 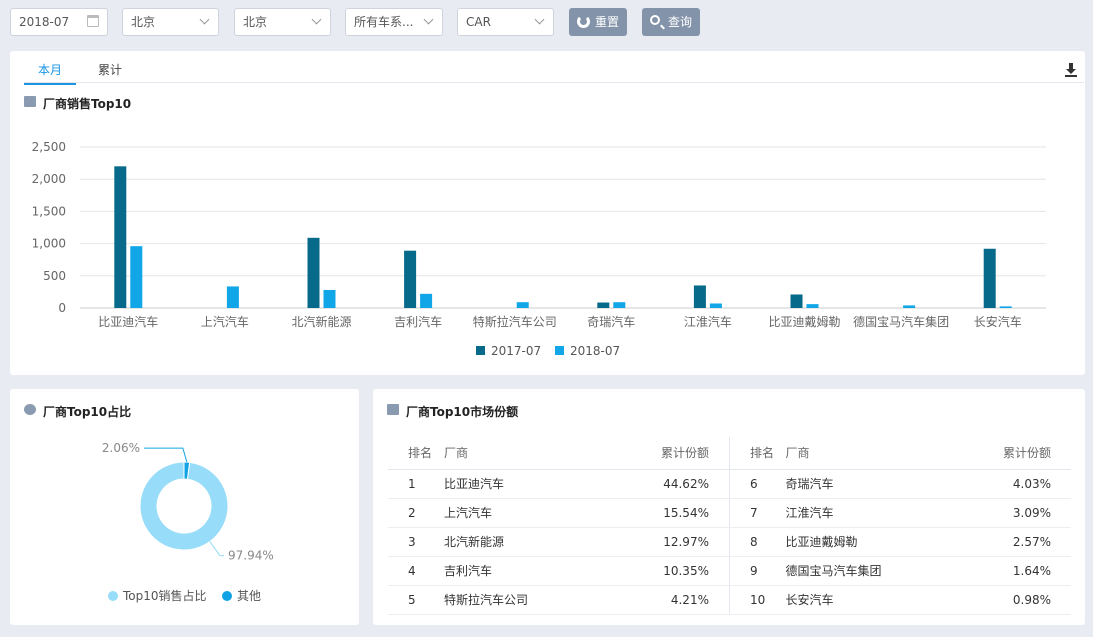 I want to click on x-tick-label: 江淮汽车, so click(x=708, y=321).